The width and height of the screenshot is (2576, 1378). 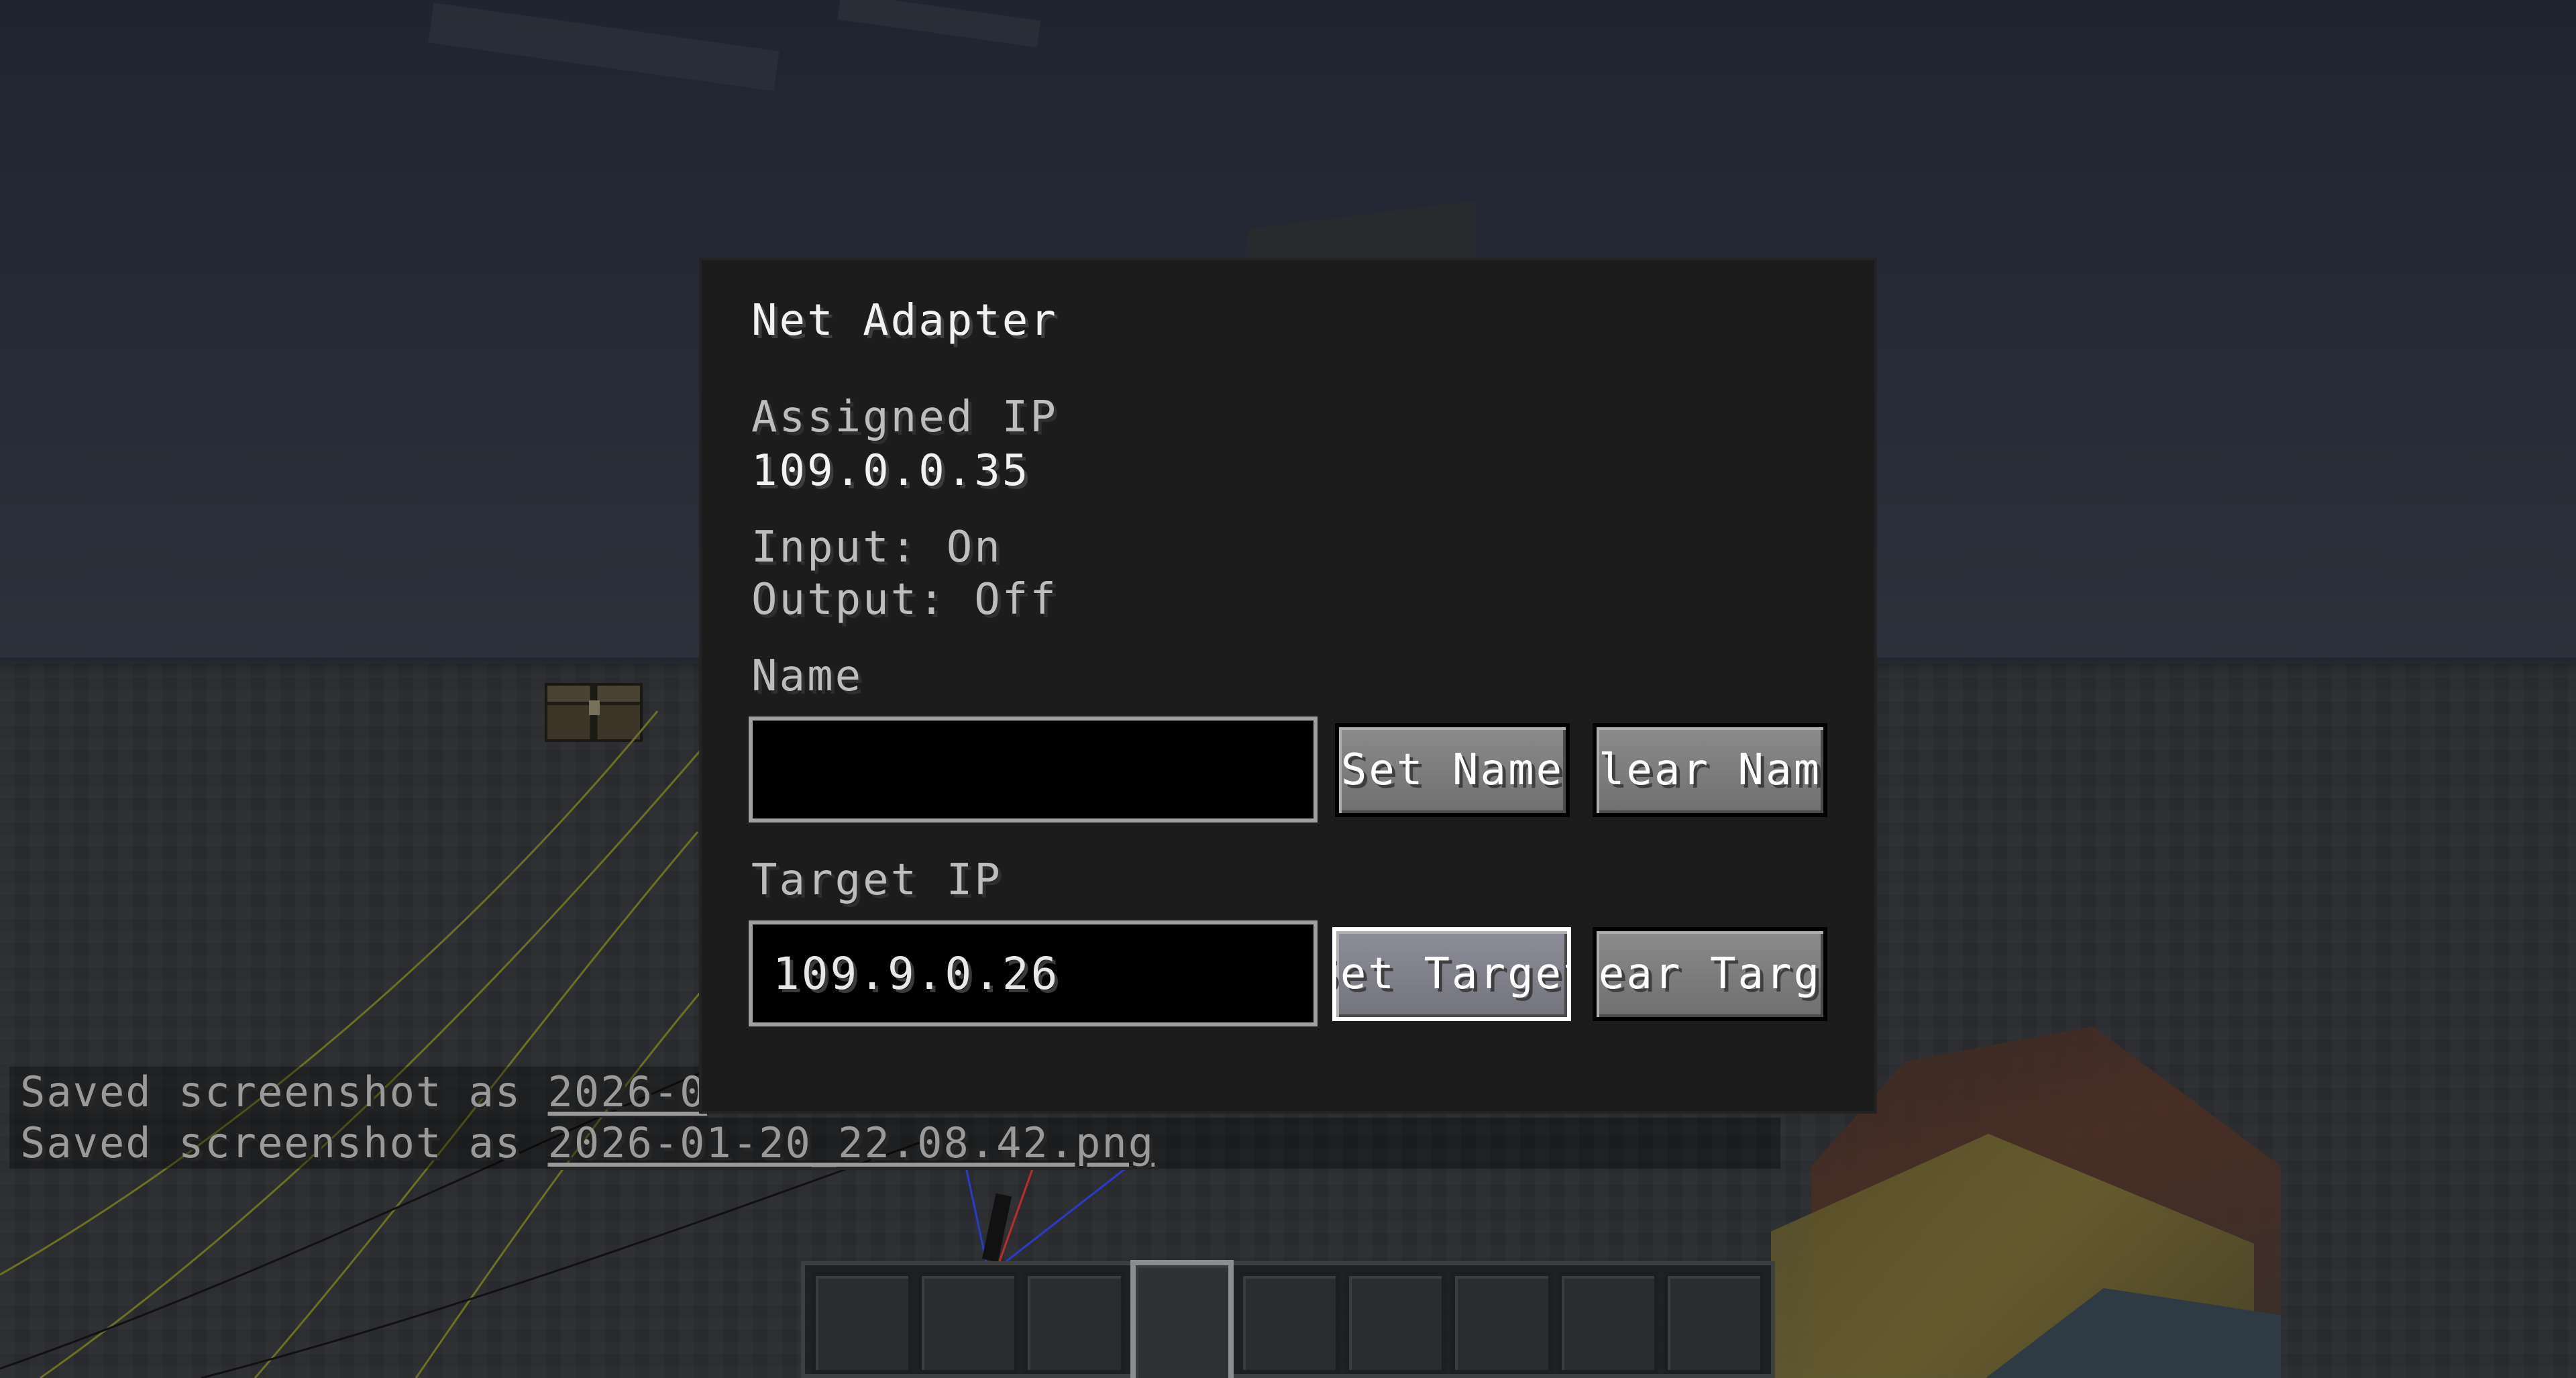 What do you see at coordinates (807, 676) in the screenshot?
I see `name-label: Name` at bounding box center [807, 676].